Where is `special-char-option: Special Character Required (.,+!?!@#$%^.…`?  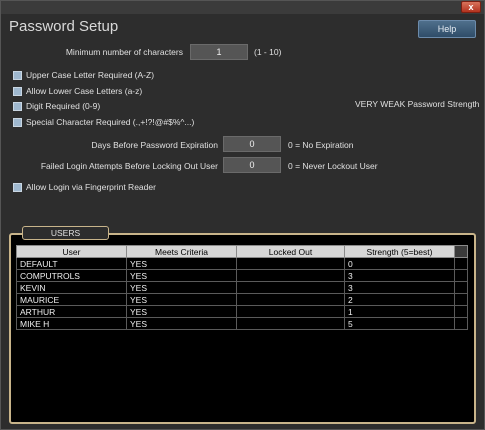 special-char-option: Special Character Required (.,+!?!@#$%^.… is located at coordinates (103, 122).